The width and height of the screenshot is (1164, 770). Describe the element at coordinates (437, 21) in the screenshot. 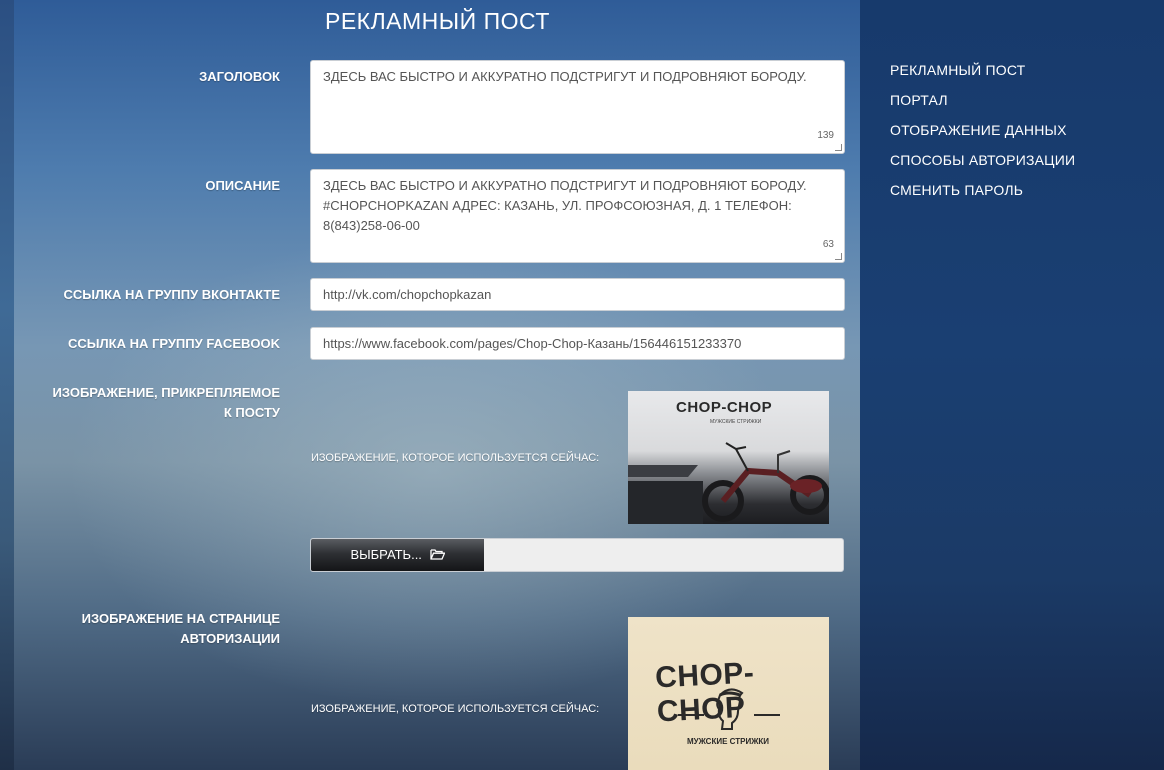

I see `page-title: РЕКЛАМНЫЙ ПОСТ` at that location.